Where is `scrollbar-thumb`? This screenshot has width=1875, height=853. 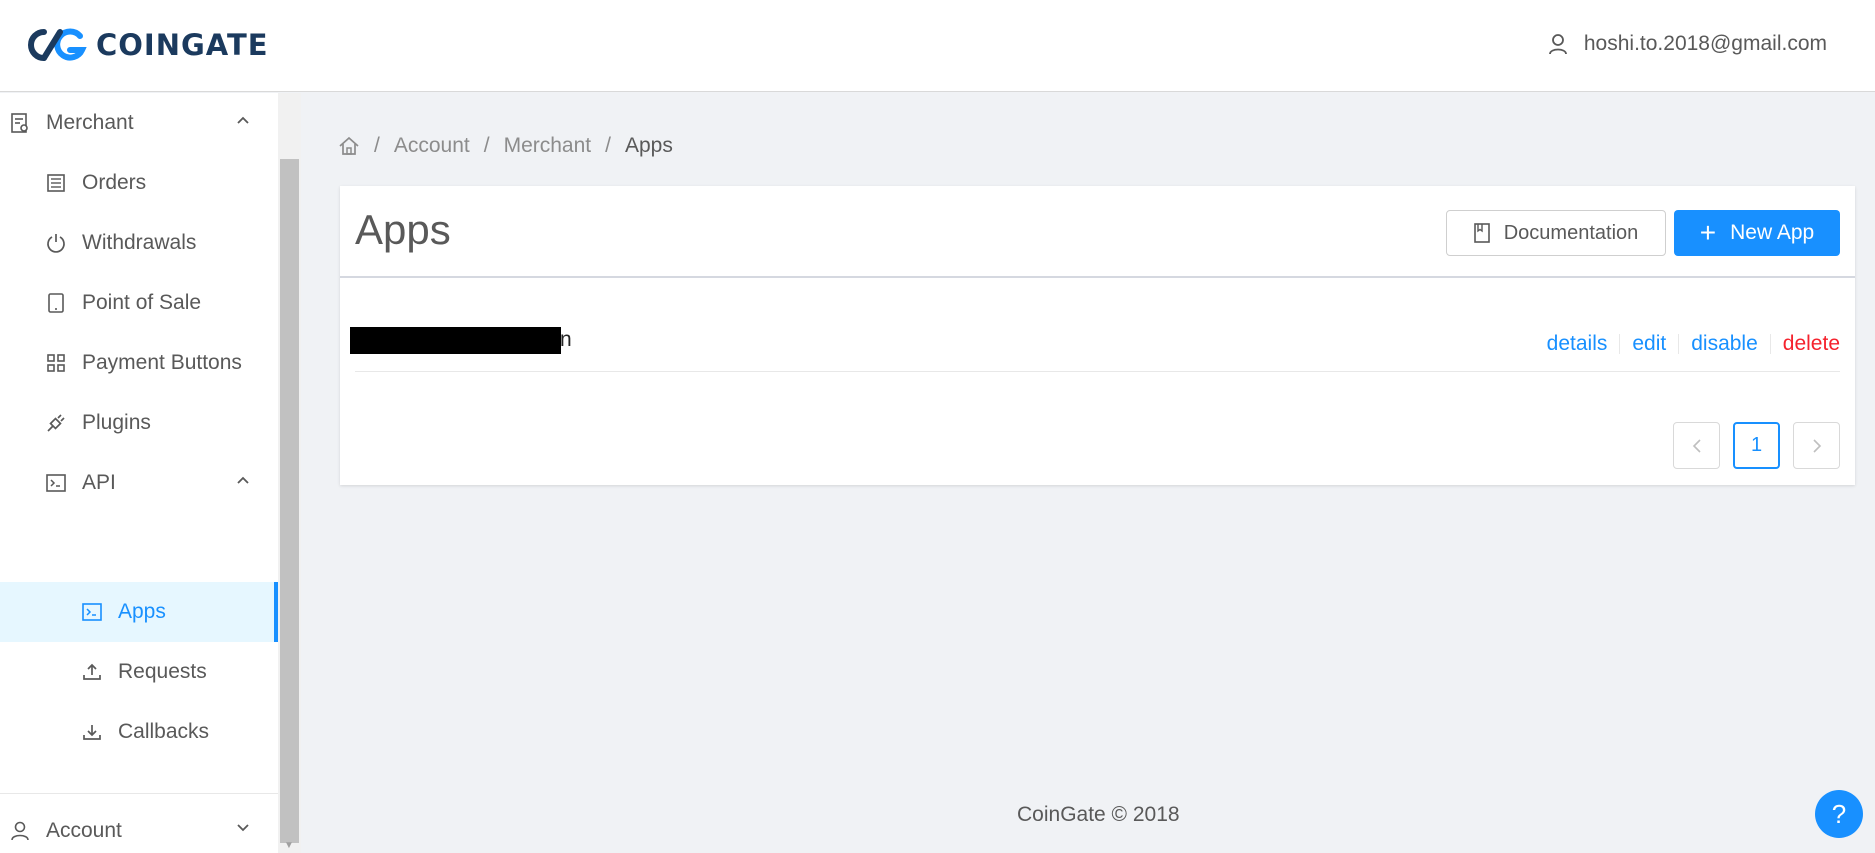 scrollbar-thumb is located at coordinates (289, 501).